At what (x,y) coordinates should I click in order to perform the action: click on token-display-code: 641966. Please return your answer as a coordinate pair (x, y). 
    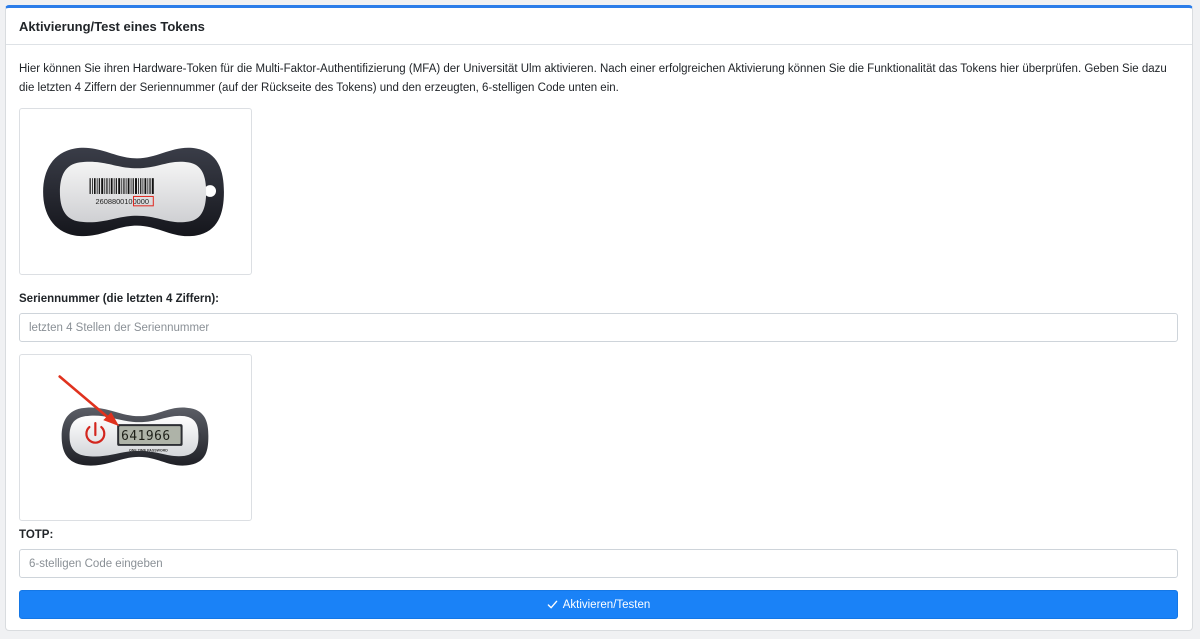
    Looking at the image, I should click on (145, 436).